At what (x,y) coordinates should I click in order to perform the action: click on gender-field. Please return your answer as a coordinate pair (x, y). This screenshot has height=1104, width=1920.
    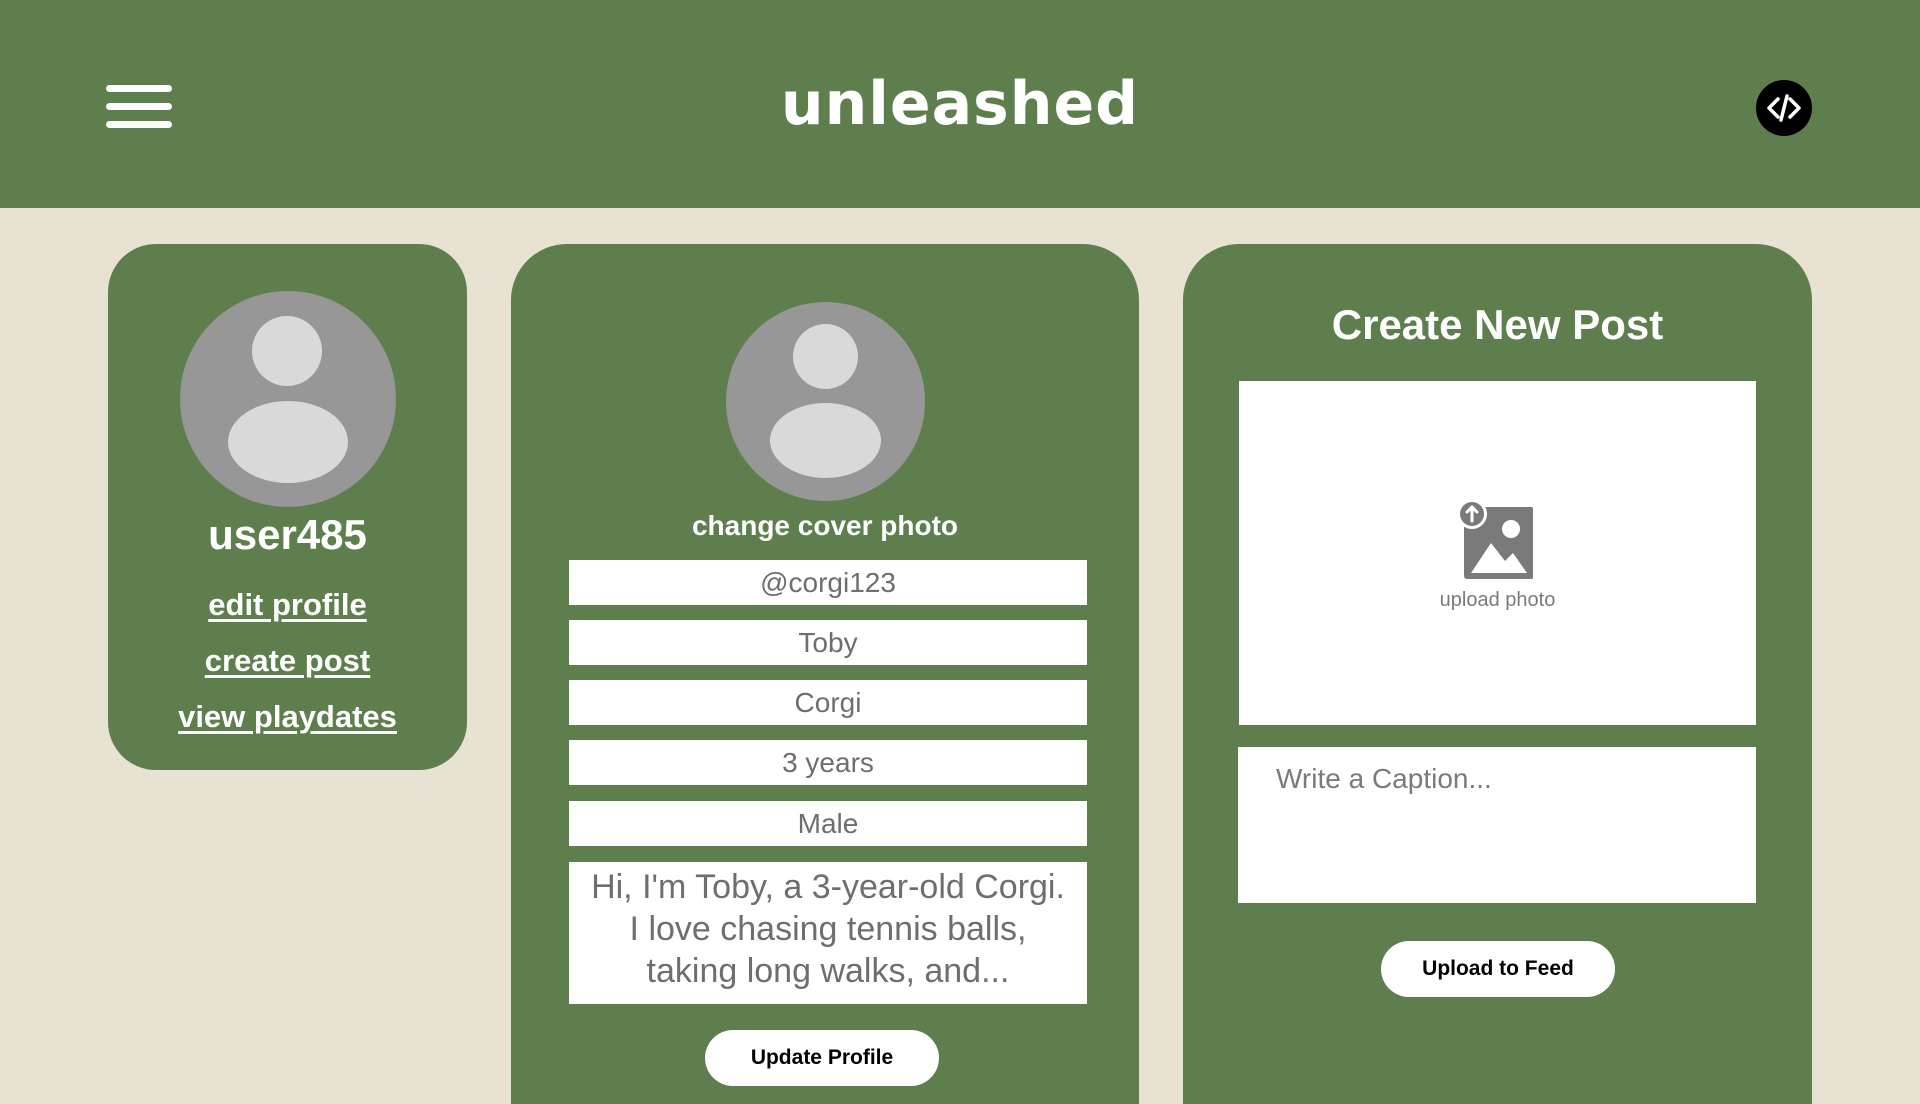
    Looking at the image, I should click on (828, 823).